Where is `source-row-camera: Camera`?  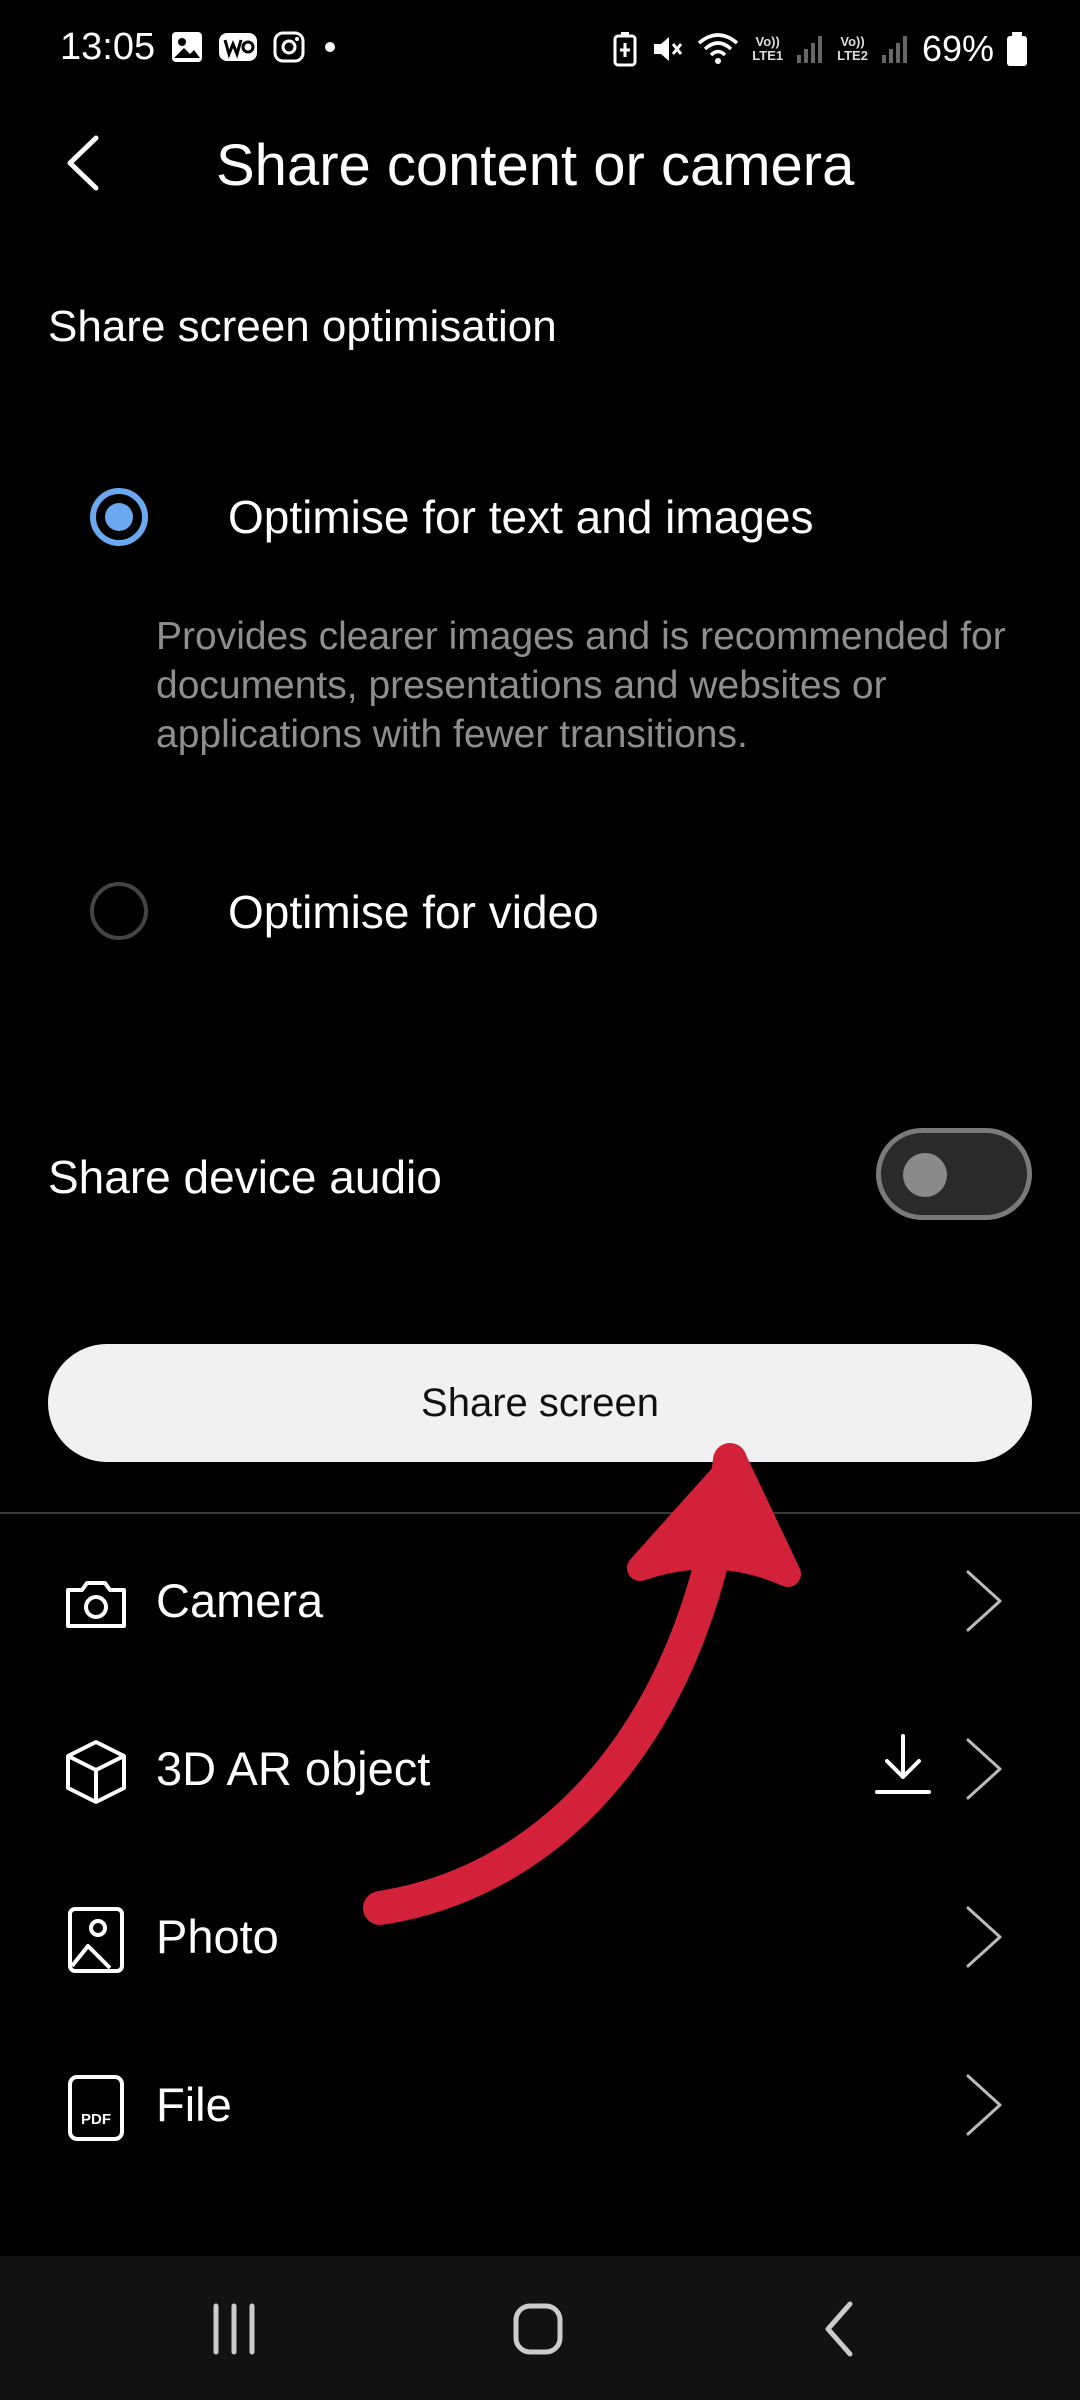
source-row-camera: Camera is located at coordinates (540, 1602).